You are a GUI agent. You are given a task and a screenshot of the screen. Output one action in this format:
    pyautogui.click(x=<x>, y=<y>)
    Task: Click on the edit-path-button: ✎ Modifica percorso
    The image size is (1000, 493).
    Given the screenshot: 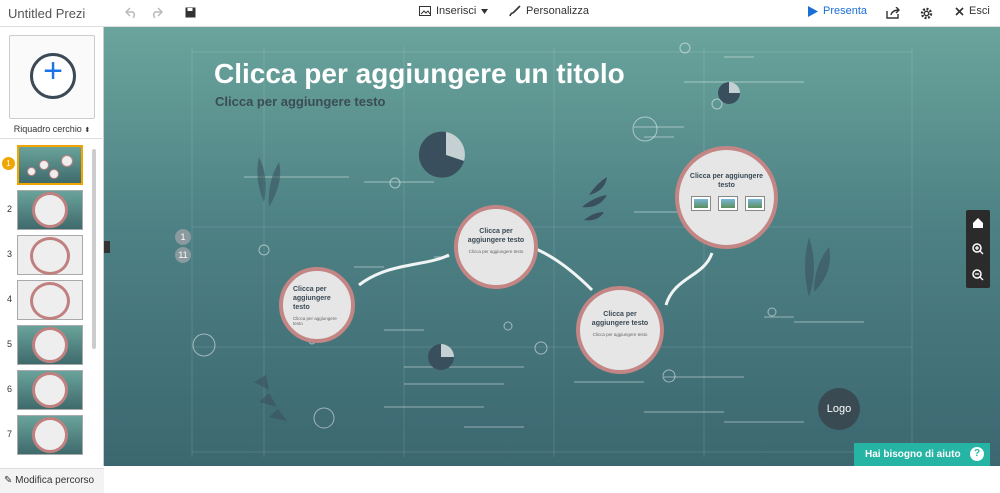 What is the action you would take?
    pyautogui.click(x=52, y=480)
    